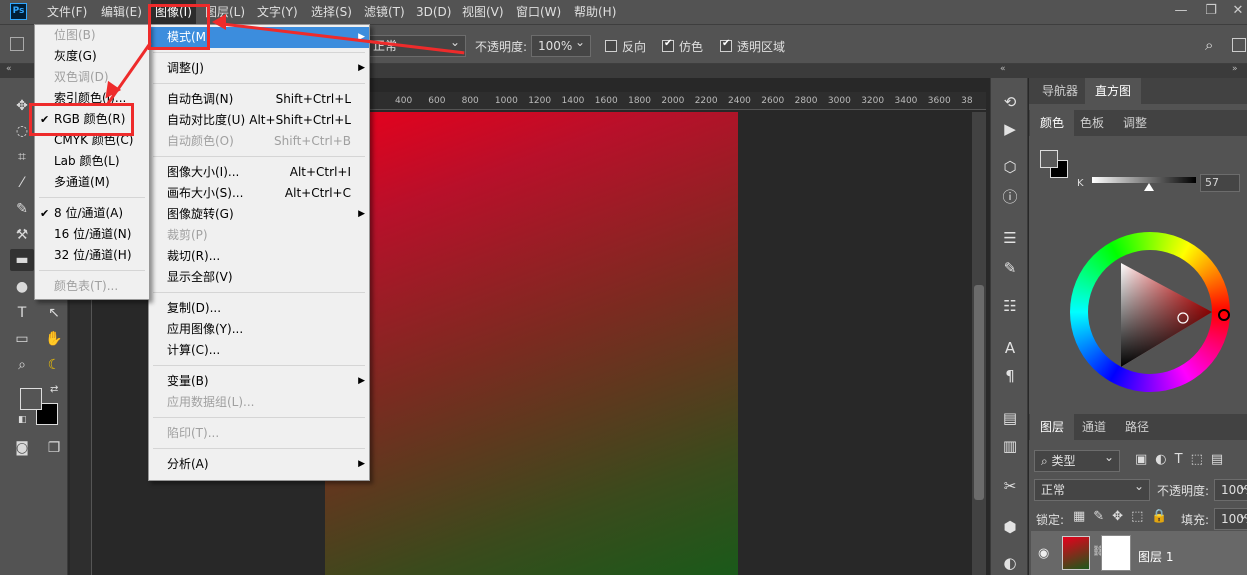 The width and height of the screenshot is (1247, 575). Describe the element at coordinates (22, 260) in the screenshot. I see `gradient-tool-icon: ▬` at that location.